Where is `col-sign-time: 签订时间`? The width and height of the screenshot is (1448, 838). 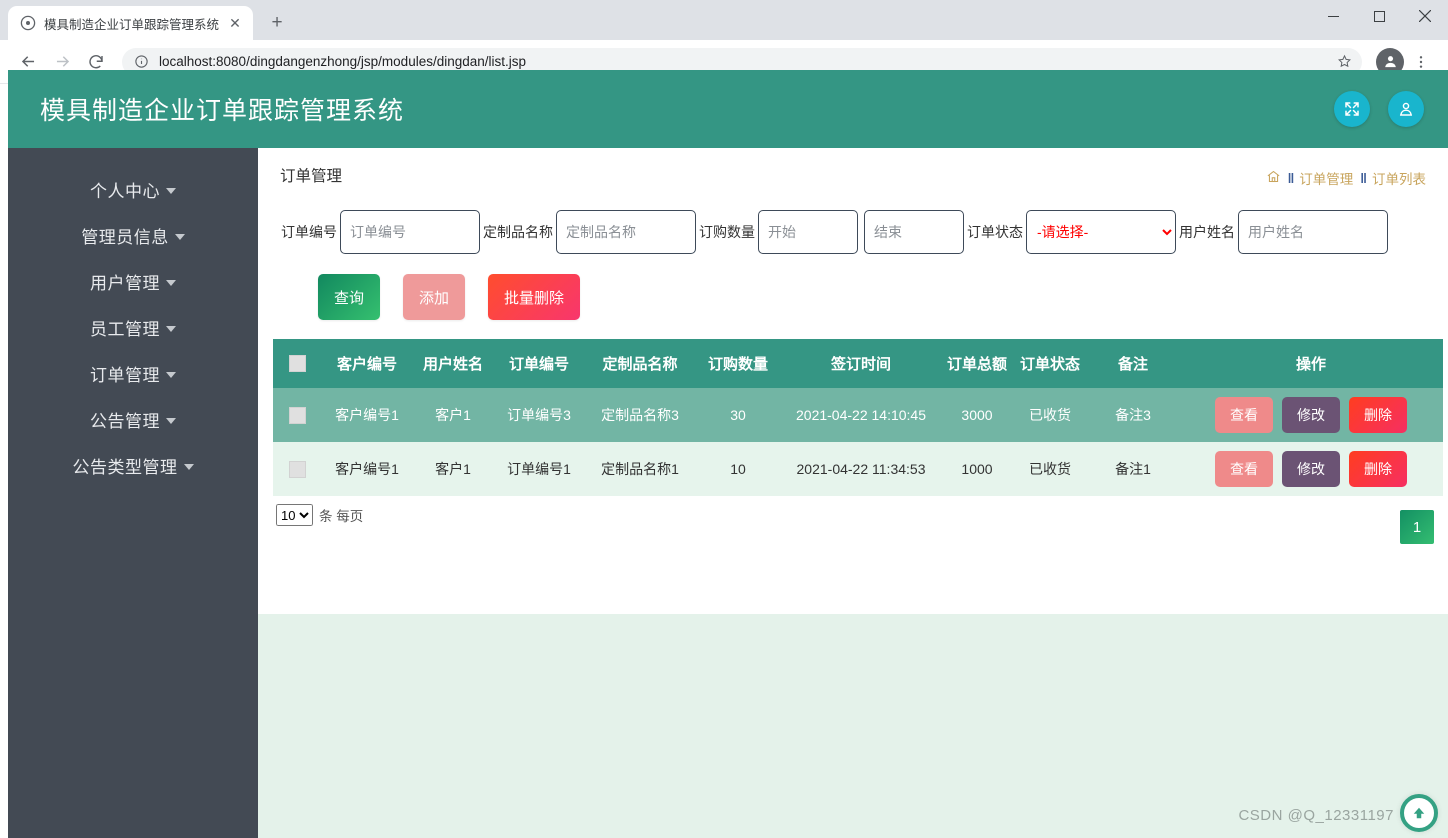
col-sign-time: 签订时间 is located at coordinates (861, 363).